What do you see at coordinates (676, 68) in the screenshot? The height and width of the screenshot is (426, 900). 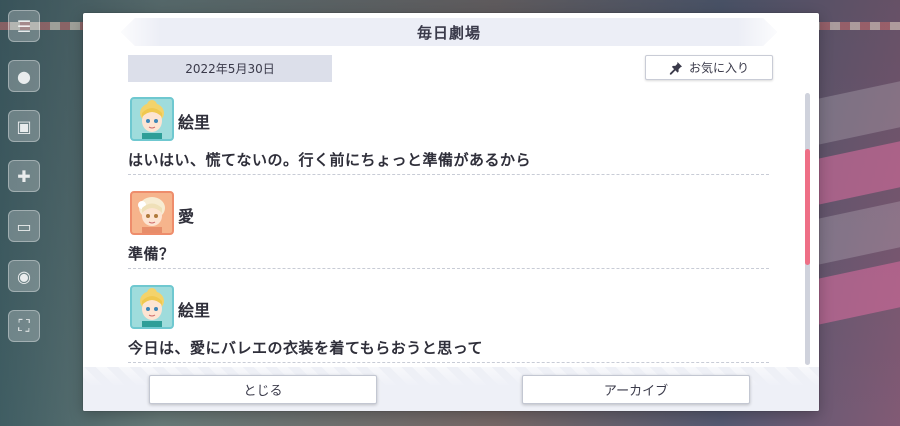 I see `pin-icon` at bounding box center [676, 68].